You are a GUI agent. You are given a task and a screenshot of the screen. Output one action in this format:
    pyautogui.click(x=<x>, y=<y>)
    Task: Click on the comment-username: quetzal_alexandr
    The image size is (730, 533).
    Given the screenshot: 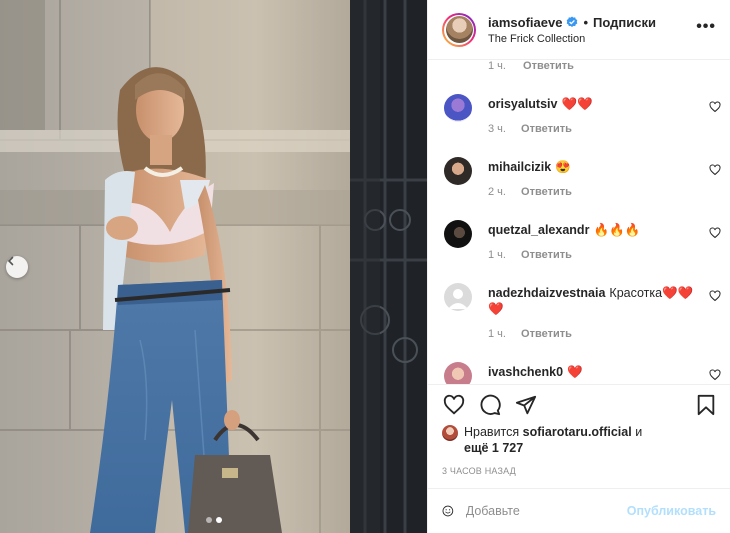 What is the action you would take?
    pyautogui.click(x=538, y=230)
    